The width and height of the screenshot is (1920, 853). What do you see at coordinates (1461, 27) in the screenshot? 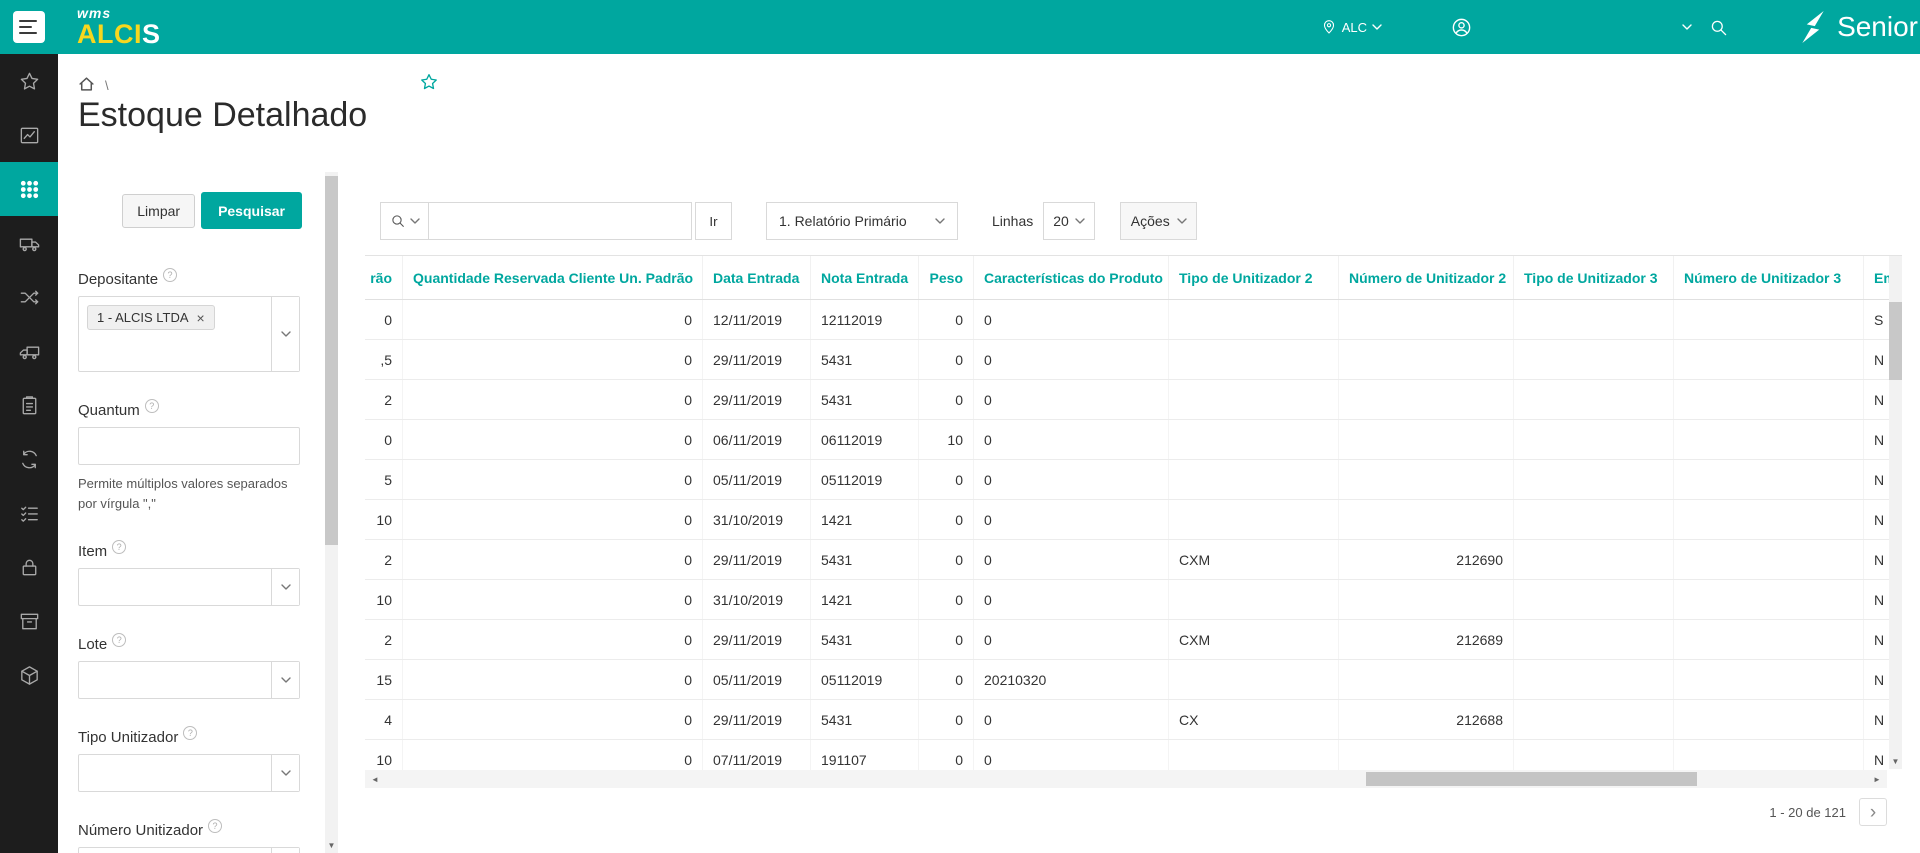
I see `user-menu` at bounding box center [1461, 27].